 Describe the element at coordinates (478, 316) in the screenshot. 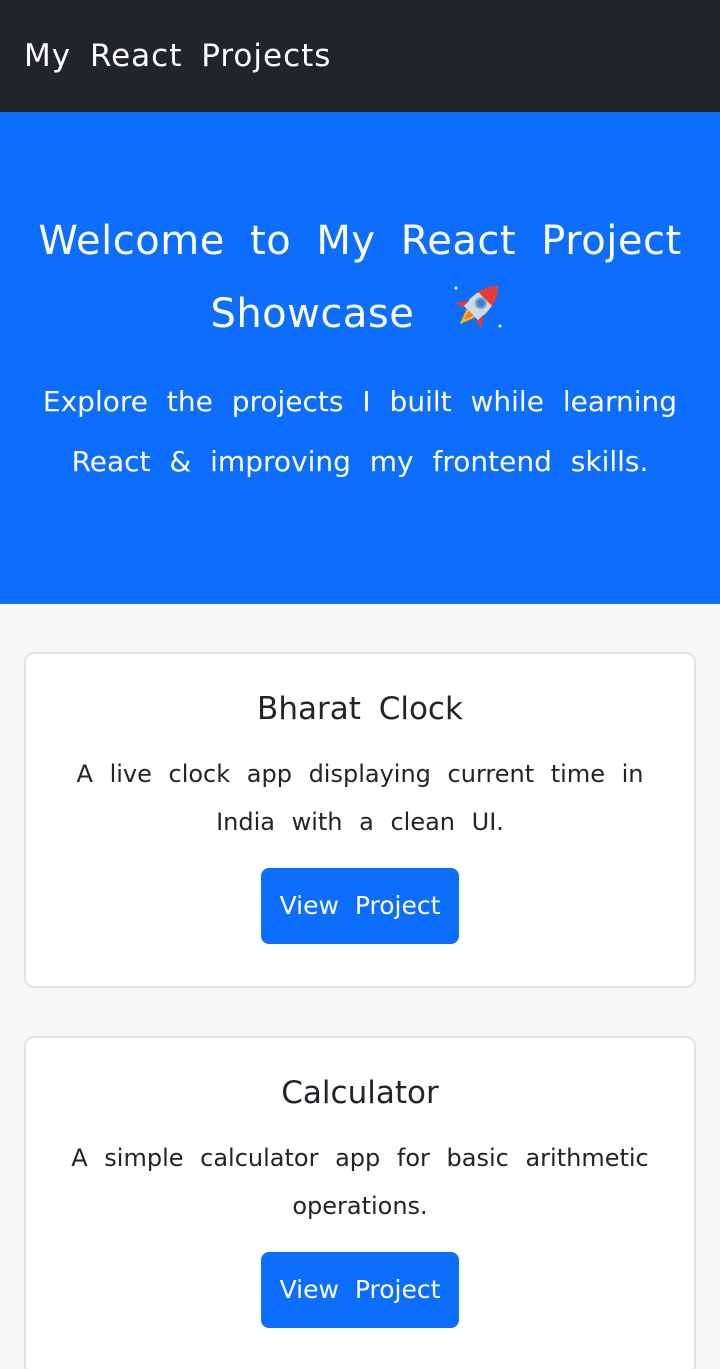

I see `rocket-icon` at that location.